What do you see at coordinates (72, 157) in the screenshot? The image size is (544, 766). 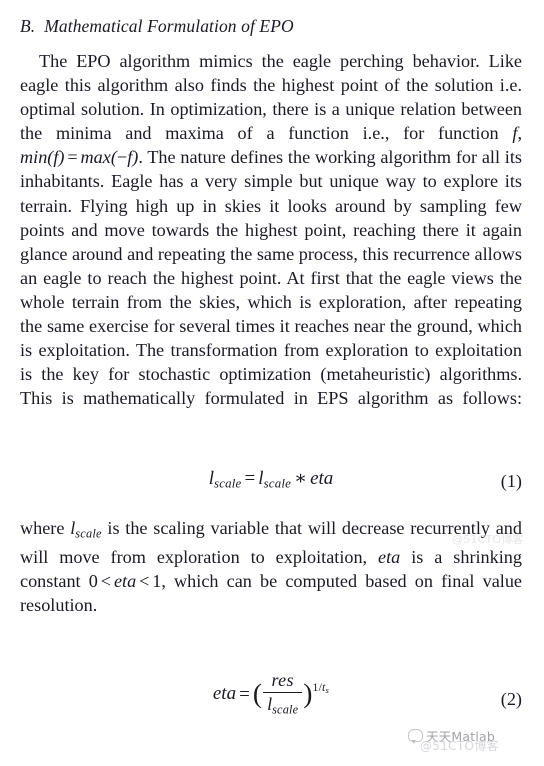 I see `math-equals: =` at bounding box center [72, 157].